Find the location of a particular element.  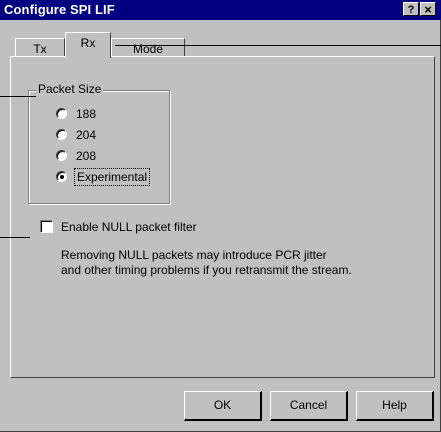

window-title: Configure SPI LIF is located at coordinates (59, 9).